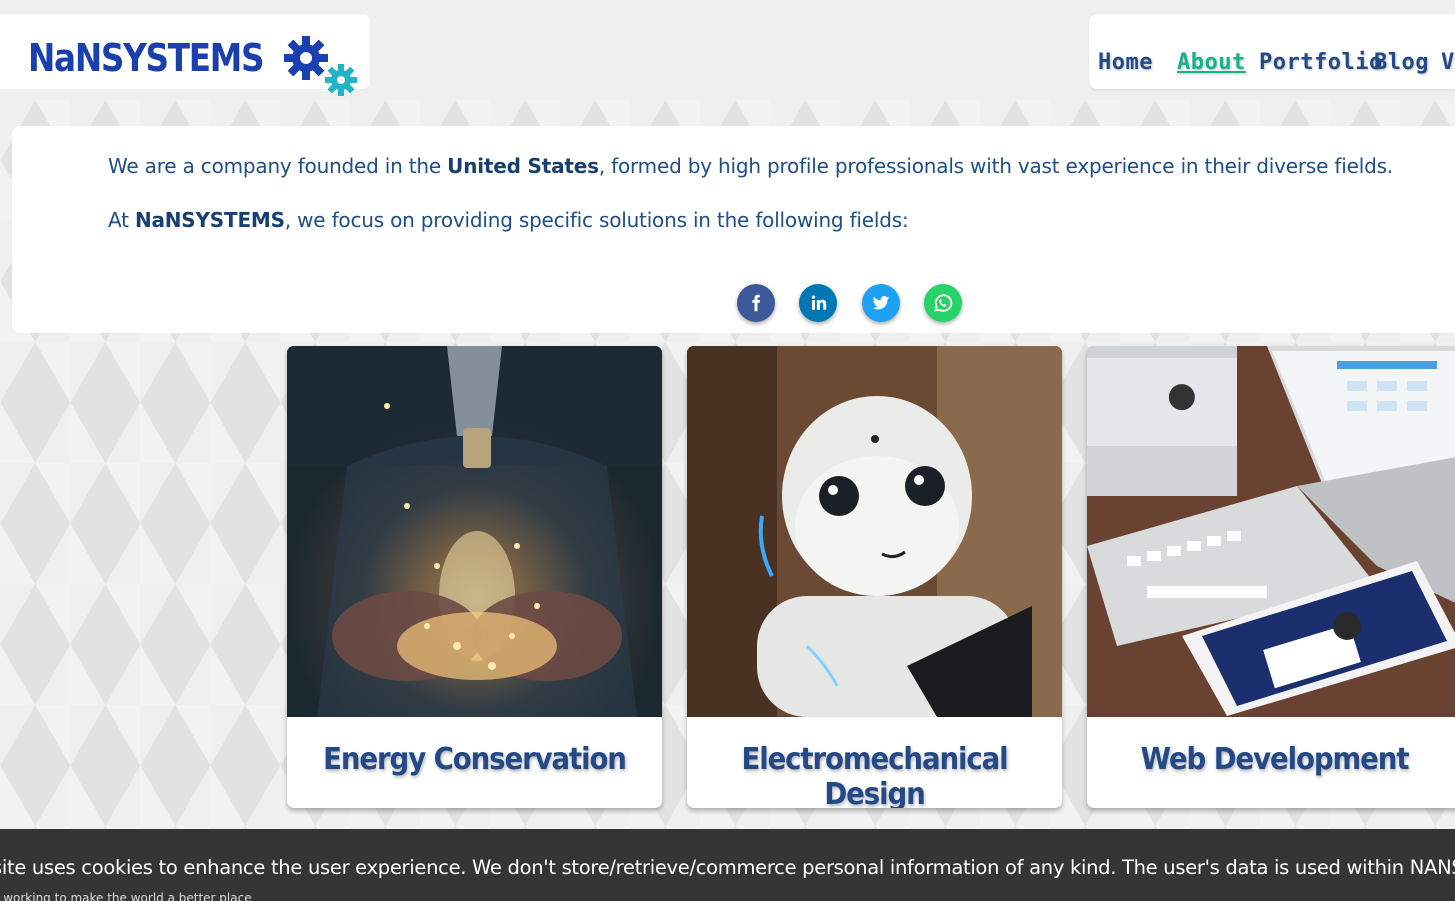 Image resolution: width=1455 pixels, height=901 pixels. What do you see at coordinates (1271, 531) in the screenshot?
I see `devices-photo: ●` at bounding box center [1271, 531].